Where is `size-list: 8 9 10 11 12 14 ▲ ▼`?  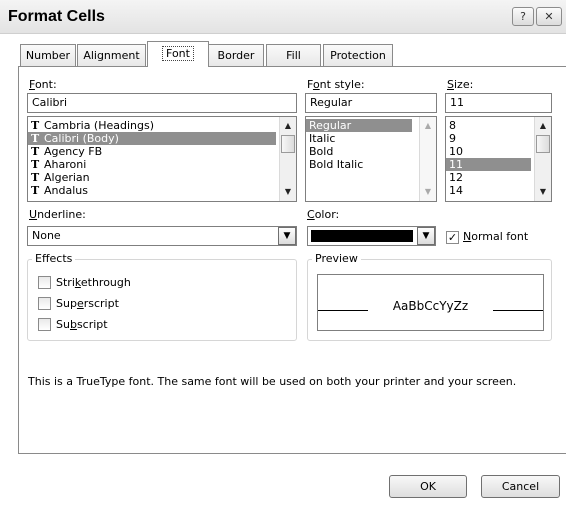 size-list: 8 9 10 11 12 14 ▲ ▼ is located at coordinates (498, 159).